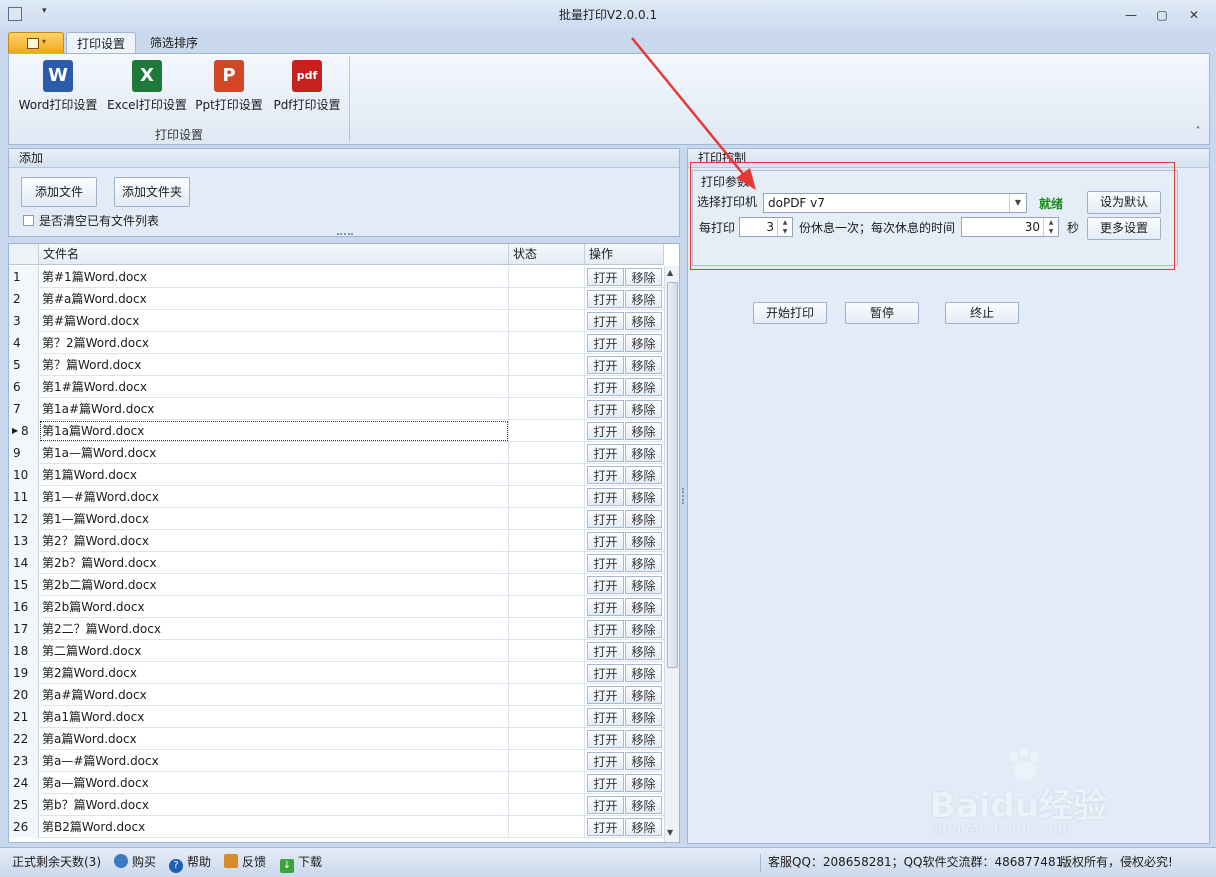 The image size is (1216, 877). Describe the element at coordinates (152, 192) in the screenshot. I see `add-folder-button: 添加文件夹` at that location.